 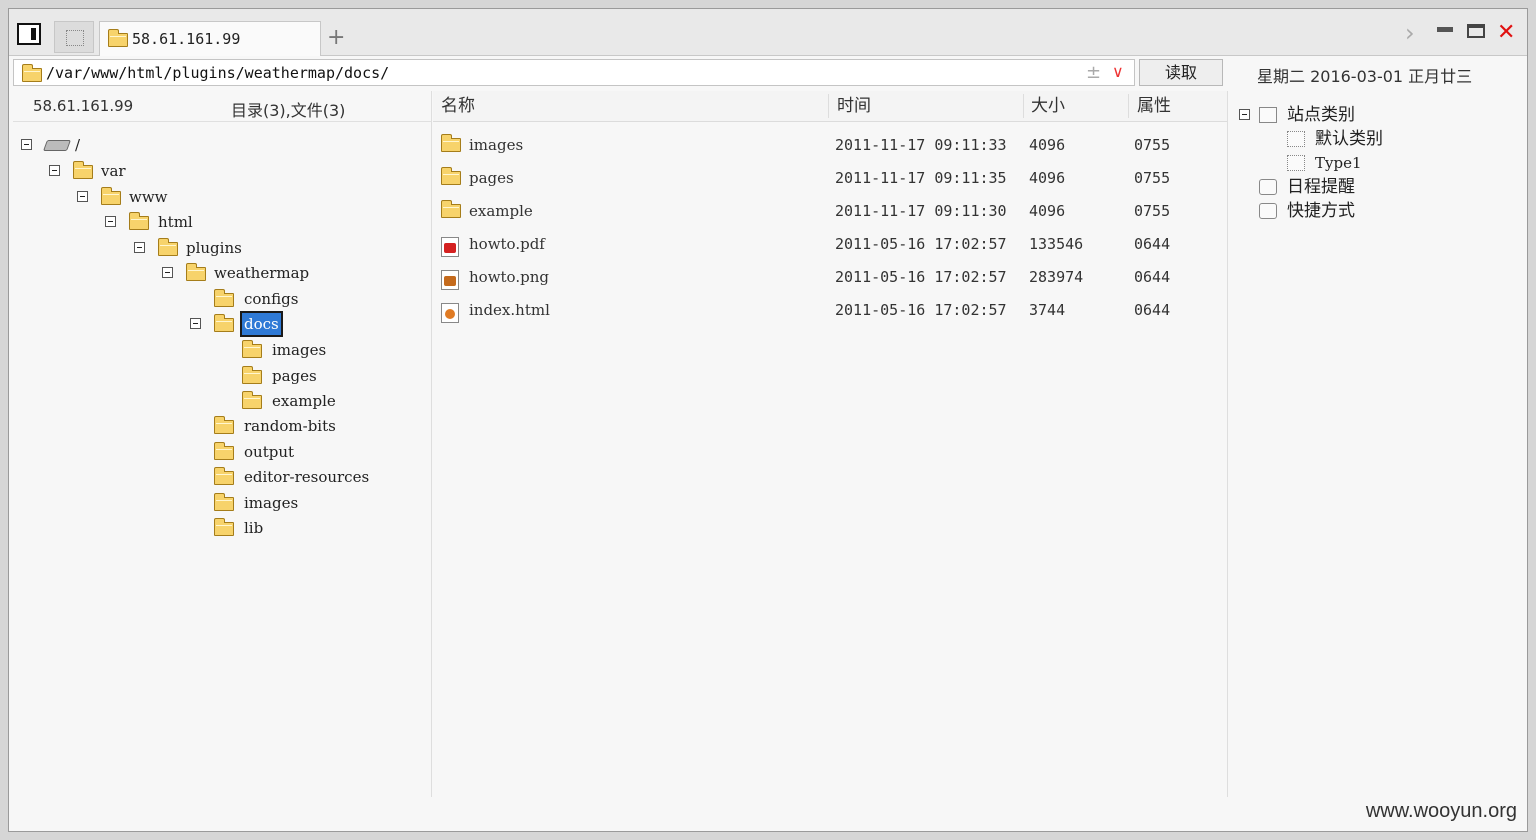 What do you see at coordinates (78, 145) in the screenshot?
I see `tree-node-label: /` at bounding box center [78, 145].